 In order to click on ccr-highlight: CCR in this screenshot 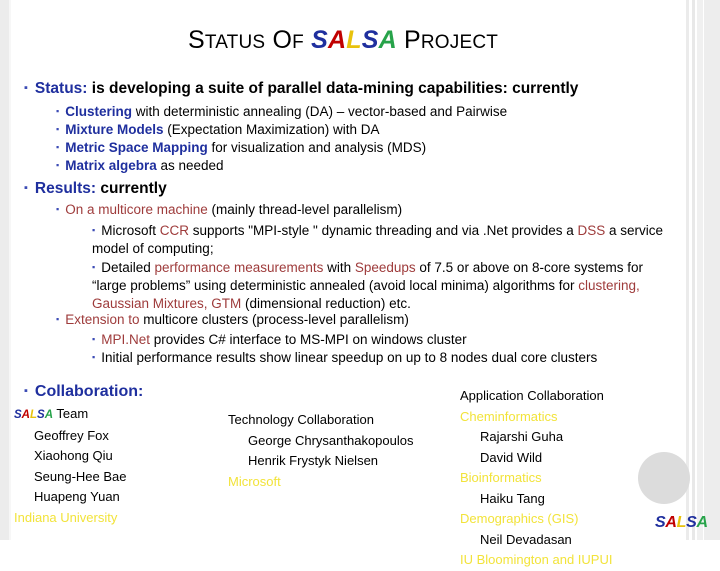, I will do `click(174, 230)`.